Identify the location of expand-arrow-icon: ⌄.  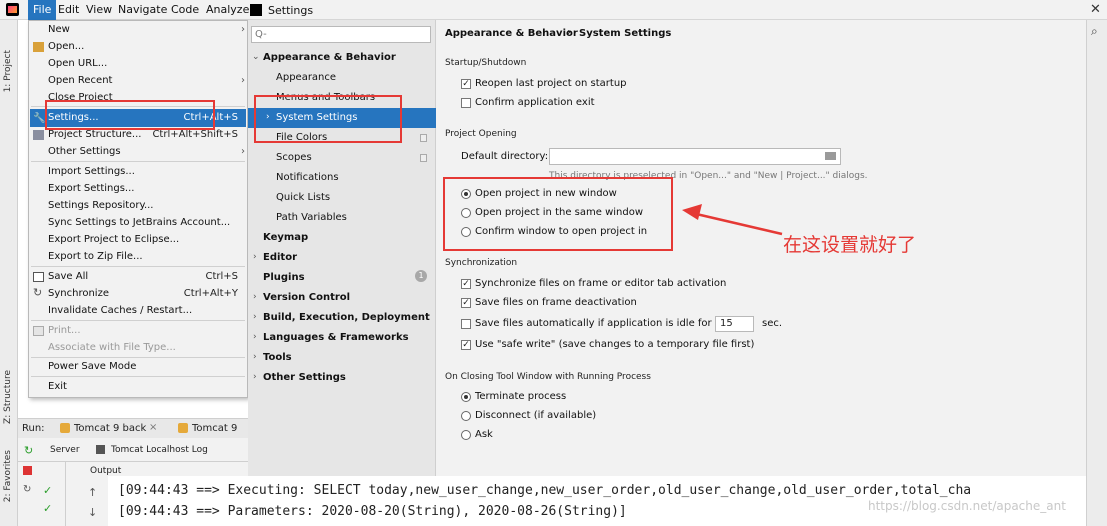
(256, 57).